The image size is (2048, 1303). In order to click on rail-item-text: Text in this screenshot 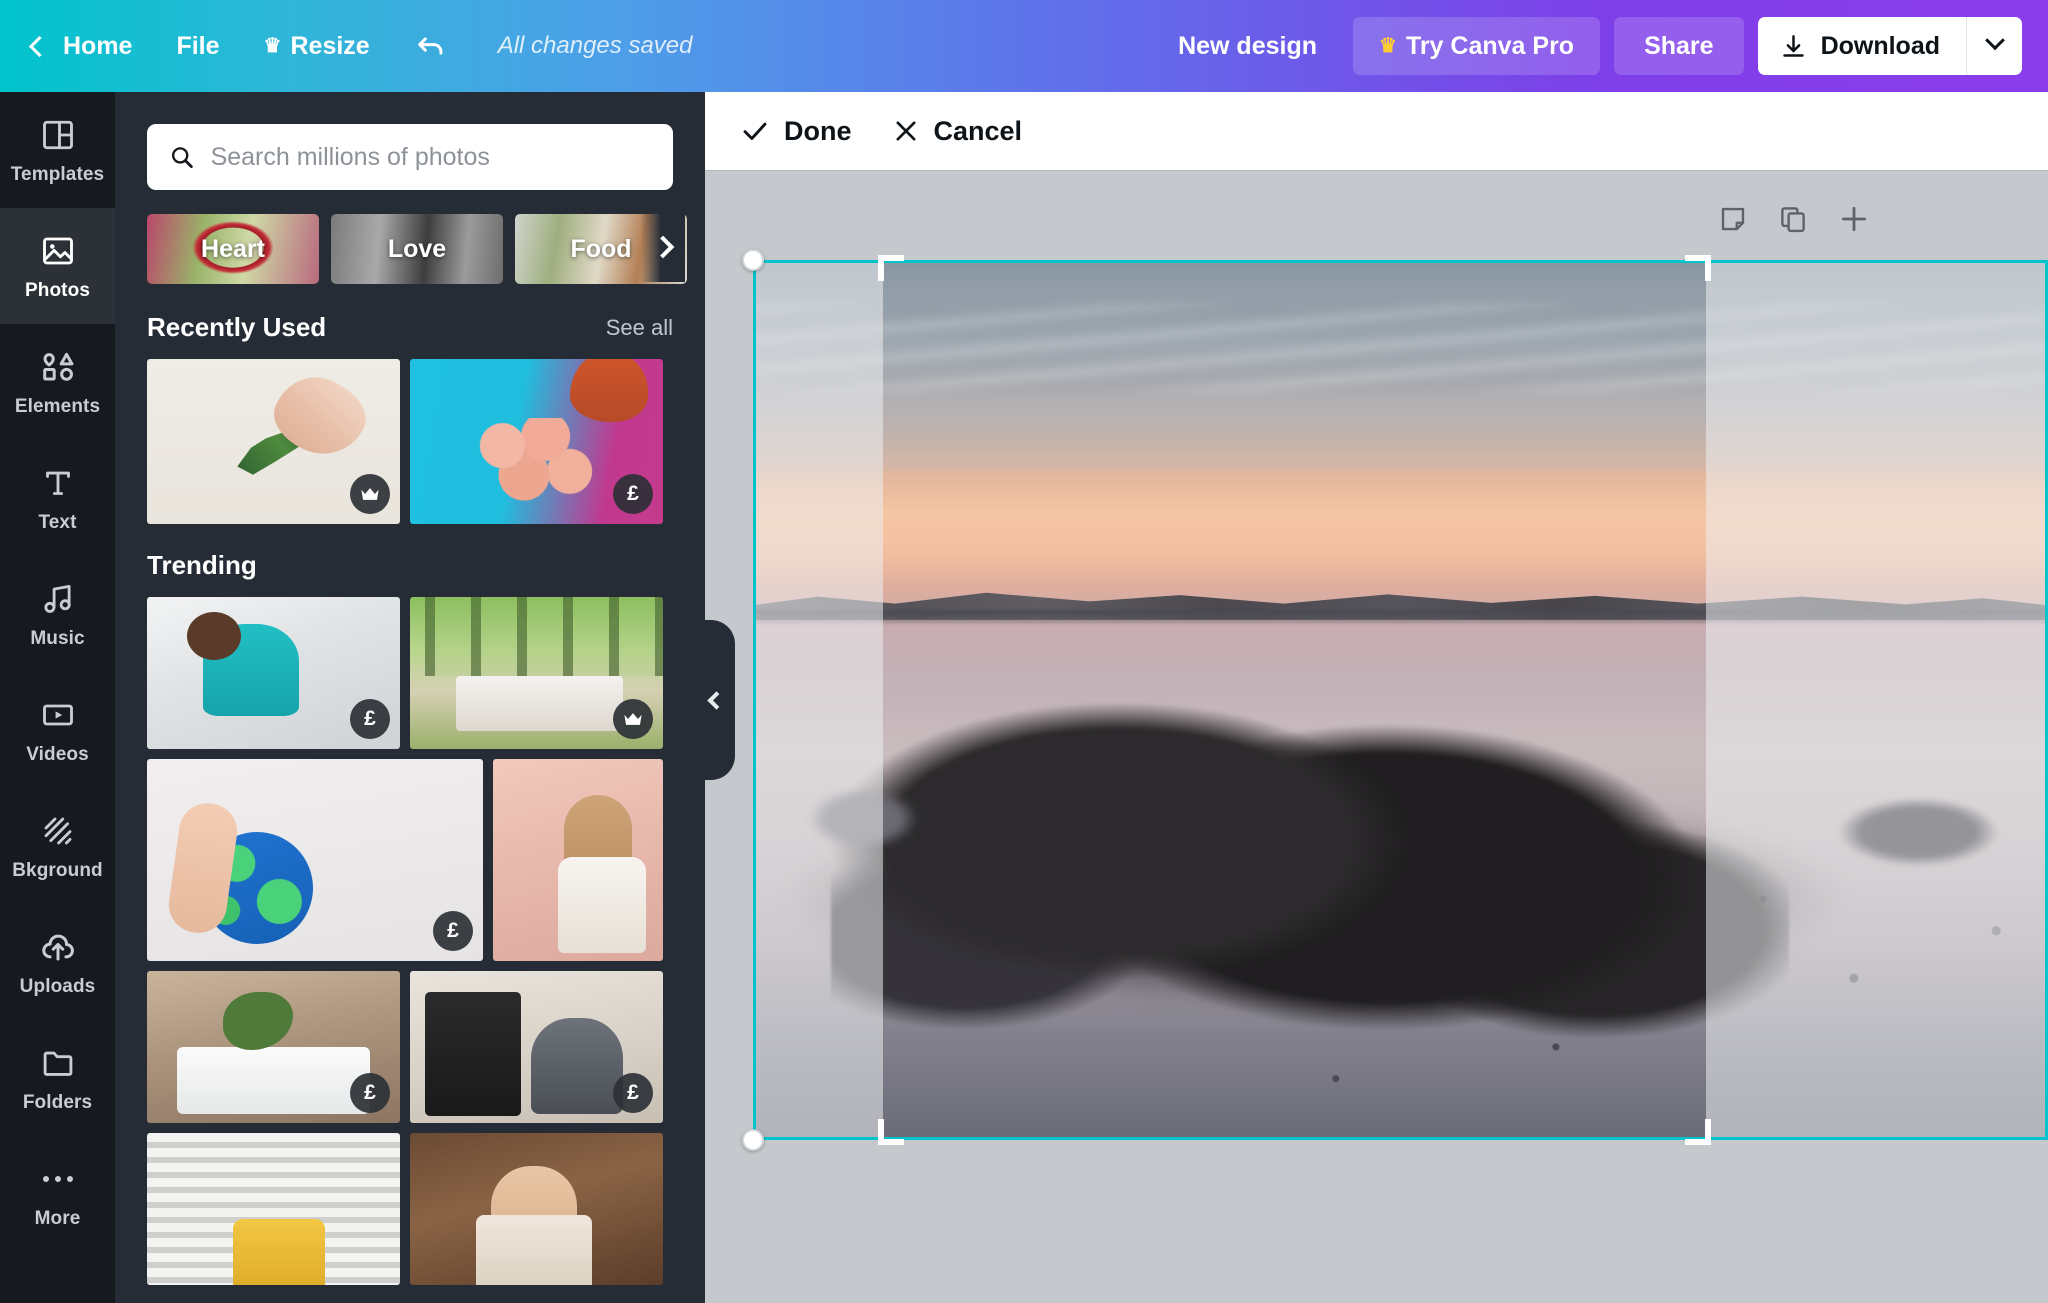, I will do `click(57, 498)`.